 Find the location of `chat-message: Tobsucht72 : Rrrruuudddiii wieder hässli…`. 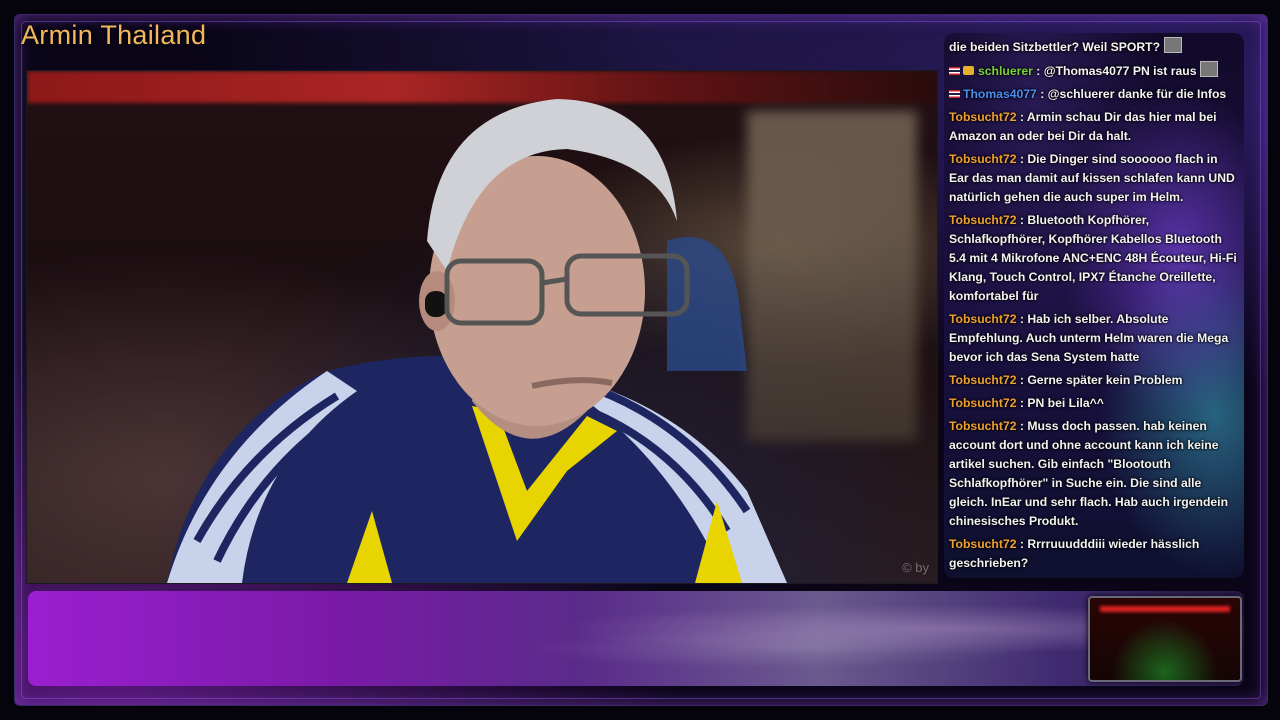

chat-message: Tobsucht72 : Rrrruuudddiii wieder hässli… is located at coordinates (1094, 554).